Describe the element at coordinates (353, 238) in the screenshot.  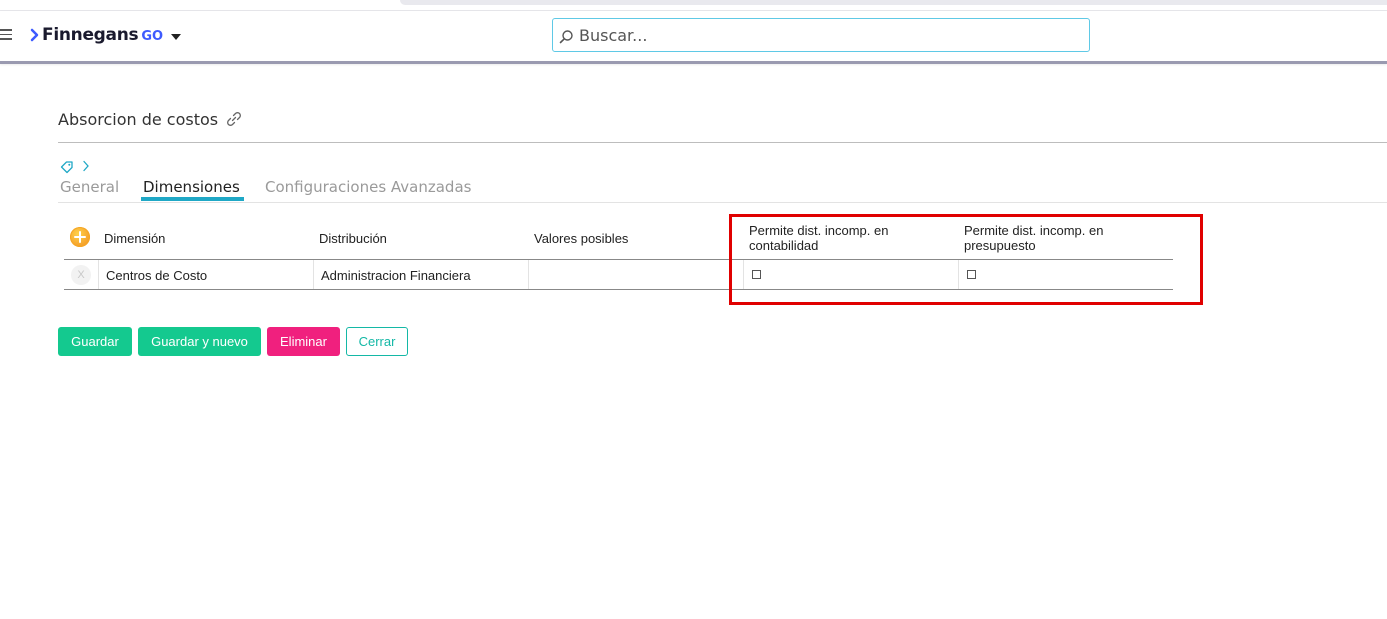
I see `column-header-distribucion: Distribución` at that location.